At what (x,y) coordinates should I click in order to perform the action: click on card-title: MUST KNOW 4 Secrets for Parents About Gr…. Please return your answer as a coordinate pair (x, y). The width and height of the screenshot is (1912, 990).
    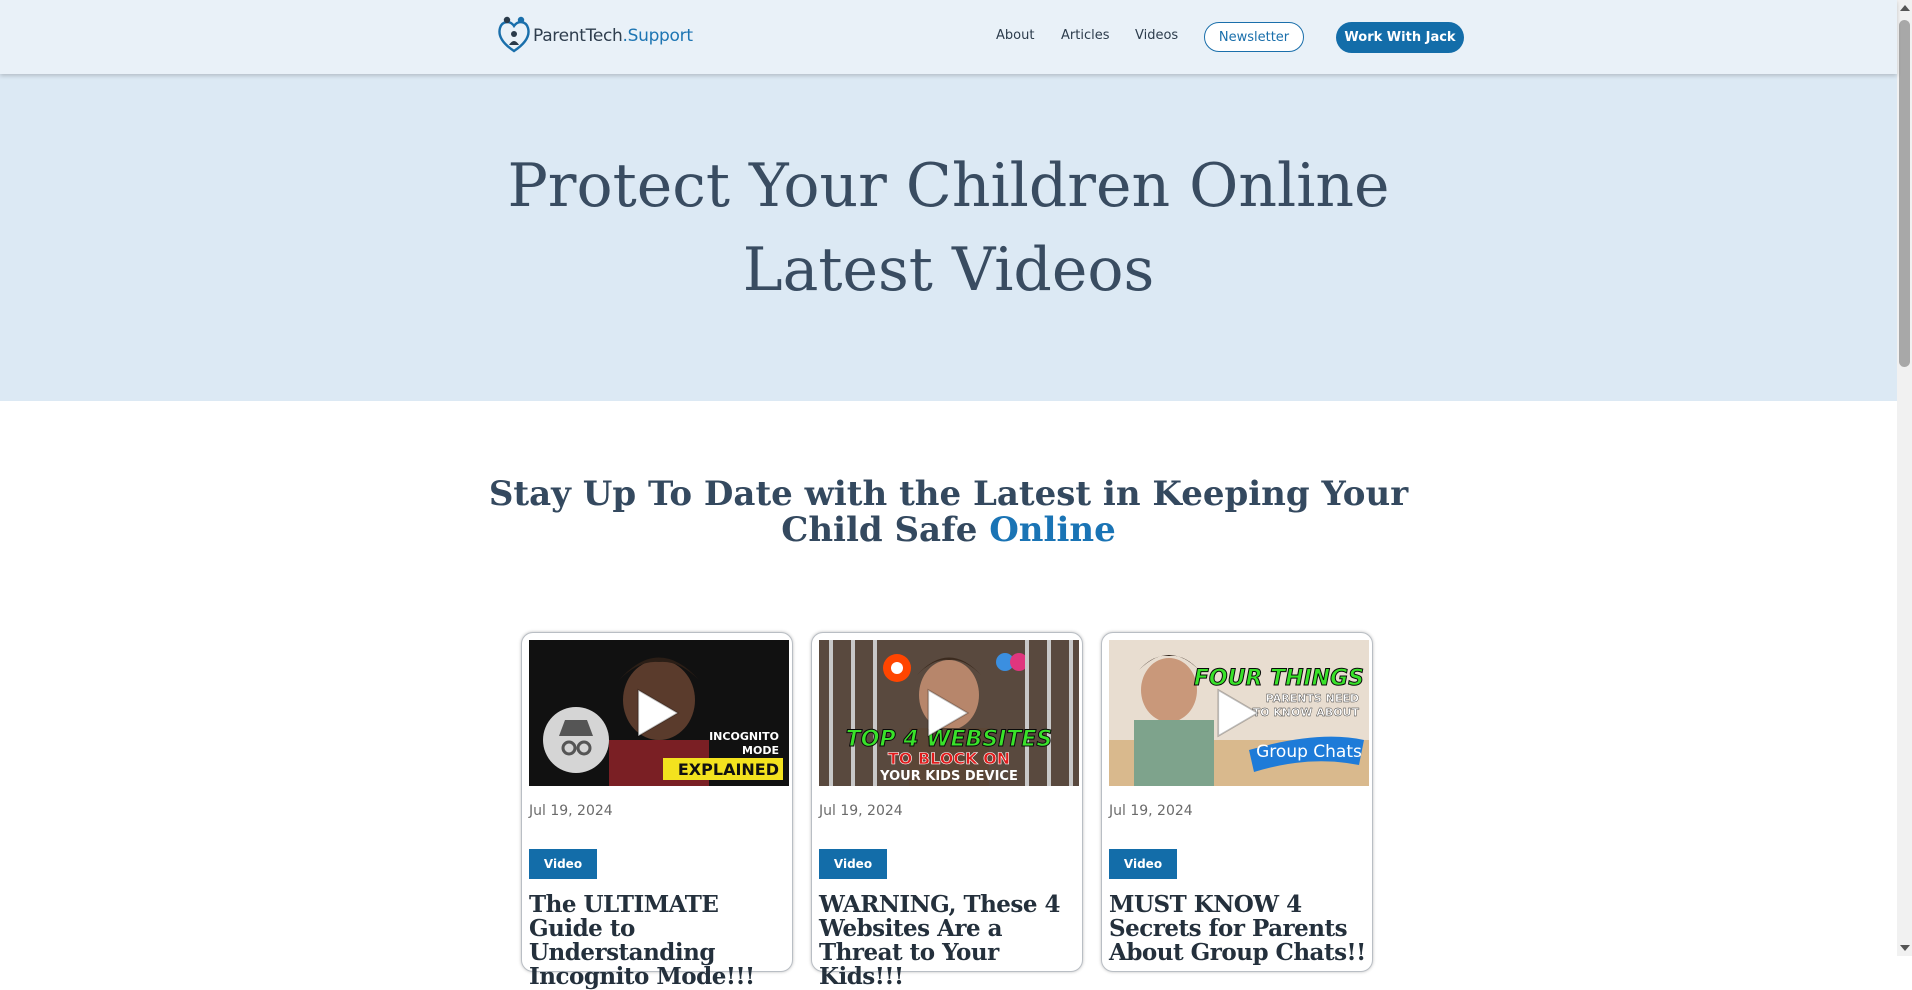
    Looking at the image, I should click on (1240, 929).